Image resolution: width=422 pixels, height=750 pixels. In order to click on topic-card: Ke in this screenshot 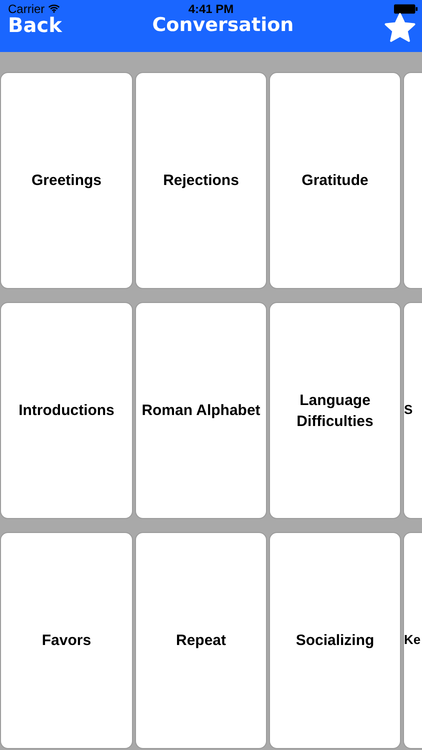, I will do `click(412, 640)`.